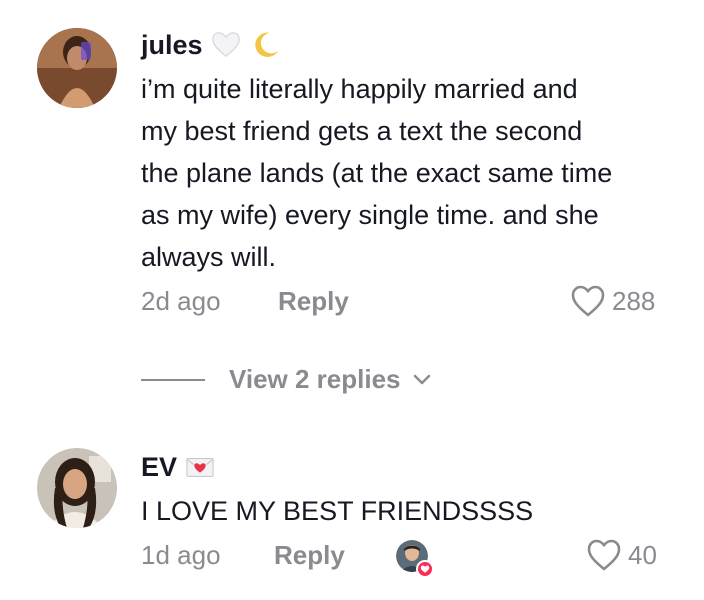  Describe the element at coordinates (159, 467) in the screenshot. I see `username-text: EV` at that location.